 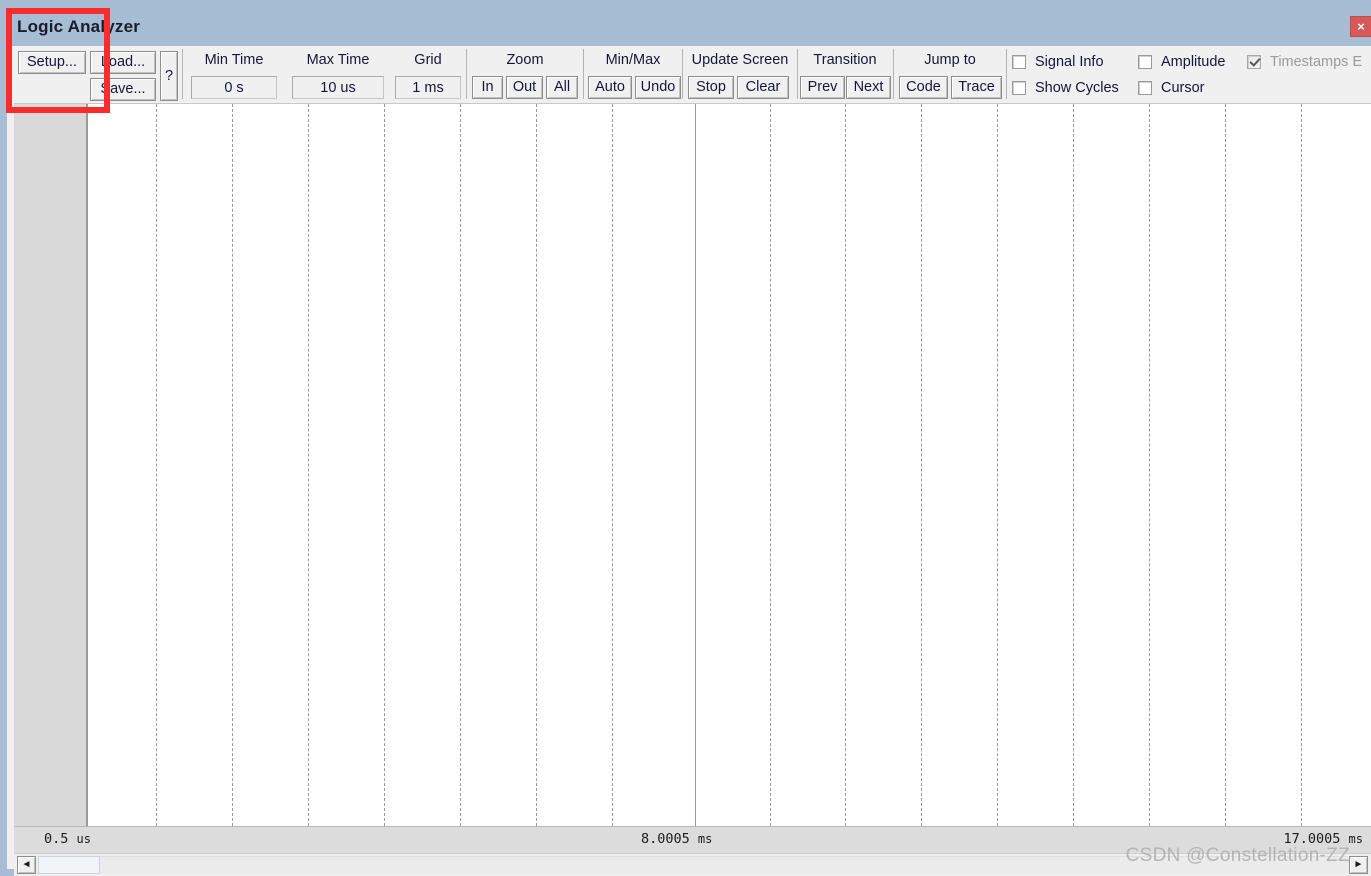 What do you see at coordinates (705, 839) in the screenshot?
I see `axis-center-unit: ms` at bounding box center [705, 839].